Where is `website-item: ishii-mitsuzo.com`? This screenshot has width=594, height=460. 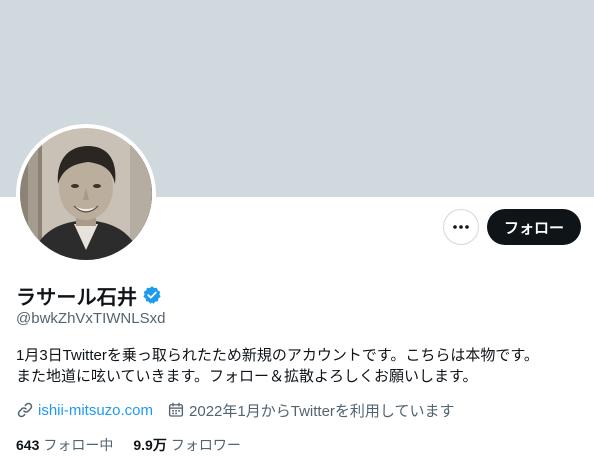 website-item: ishii-mitsuzo.com is located at coordinates (84, 410).